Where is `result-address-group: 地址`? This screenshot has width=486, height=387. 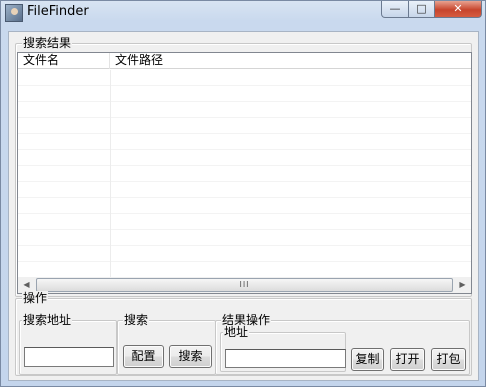 result-address-group: 地址 is located at coordinates (283, 348).